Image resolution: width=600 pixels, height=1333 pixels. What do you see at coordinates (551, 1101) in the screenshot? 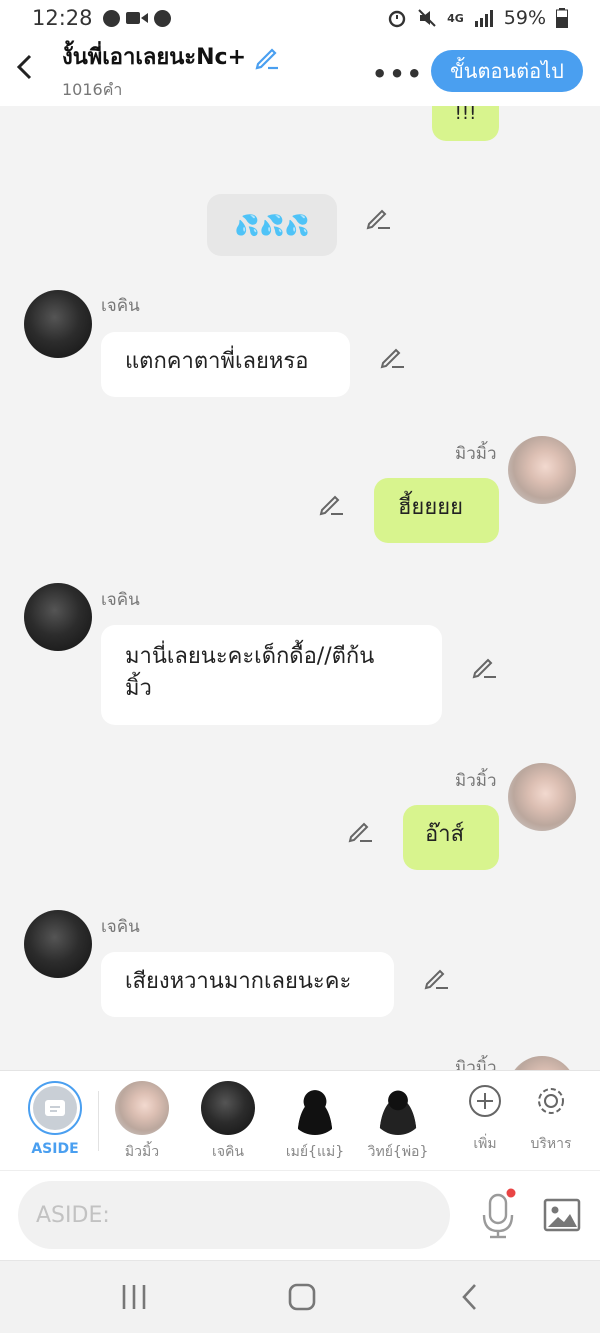
I see `gear-icon` at bounding box center [551, 1101].